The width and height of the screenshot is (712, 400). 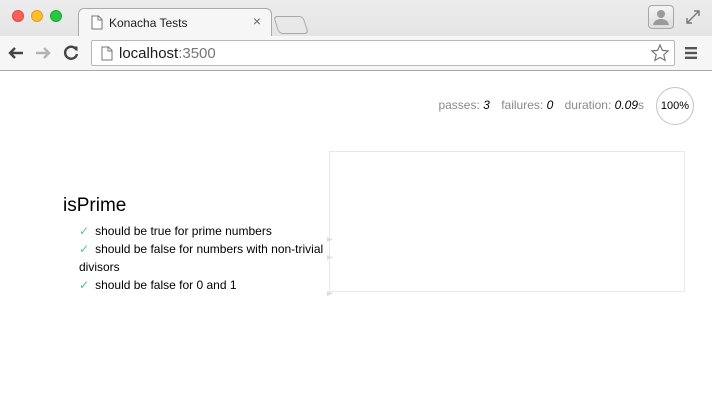 I want to click on passes-stat: passes: 3, so click(x=463, y=105).